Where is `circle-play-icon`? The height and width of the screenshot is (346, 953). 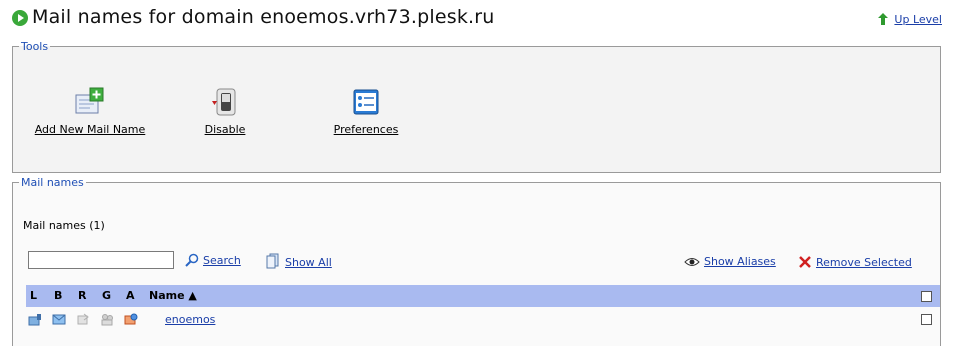
circle-play-icon is located at coordinates (20, 18).